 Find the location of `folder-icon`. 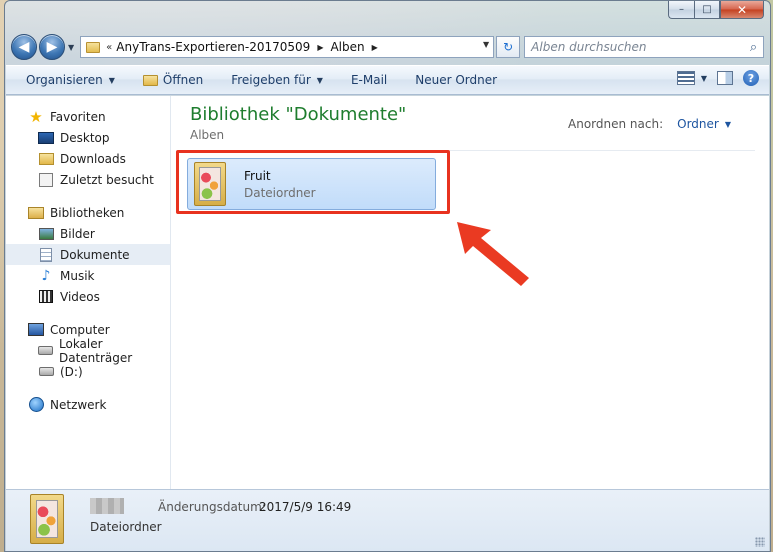

folder-icon is located at coordinates (93, 47).